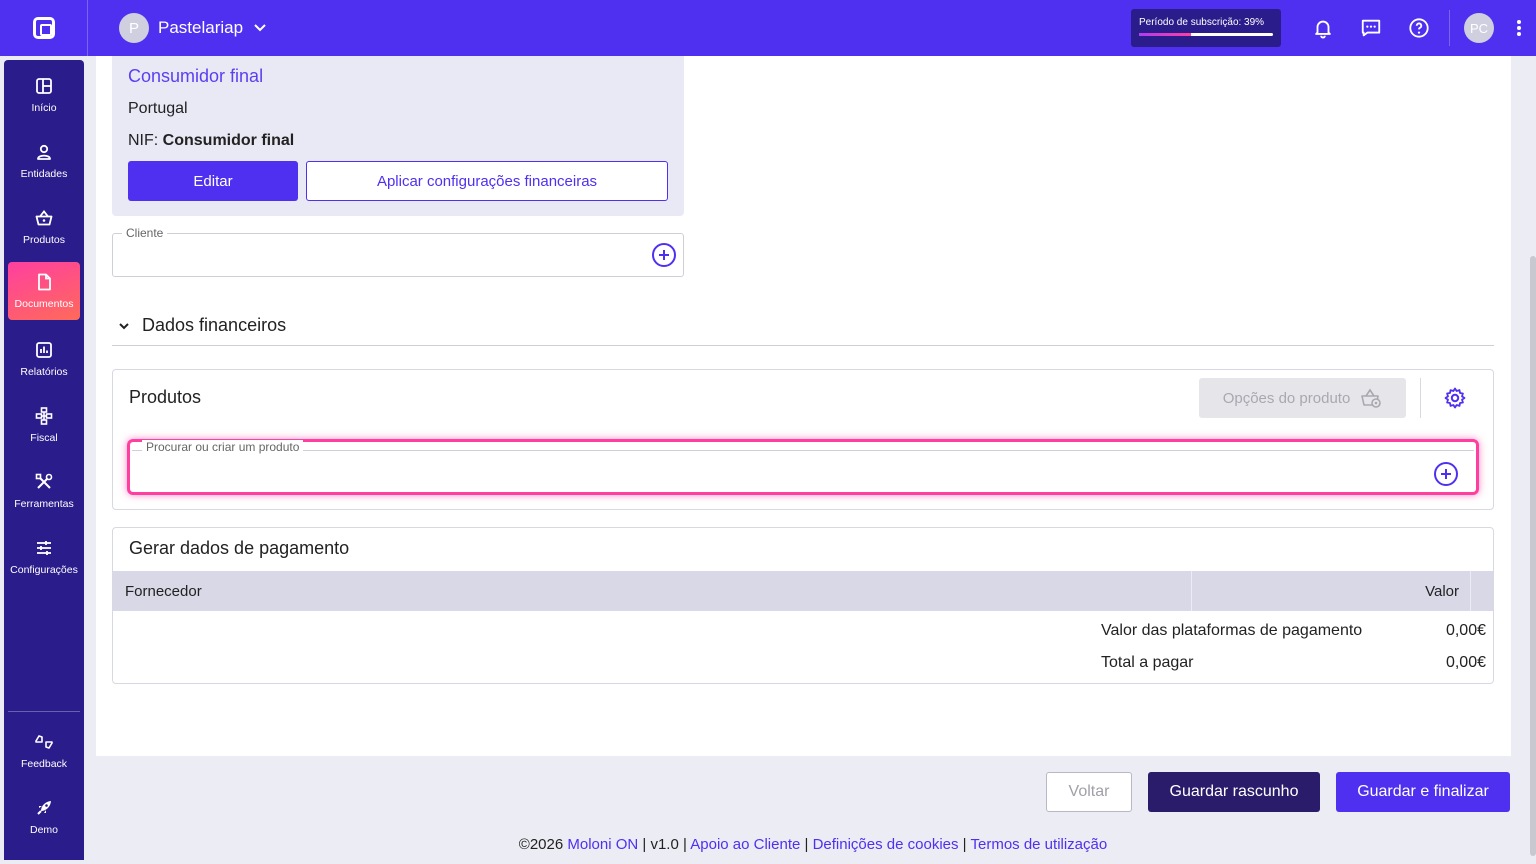  I want to click on sidebar-item-label: Demo, so click(43, 829).